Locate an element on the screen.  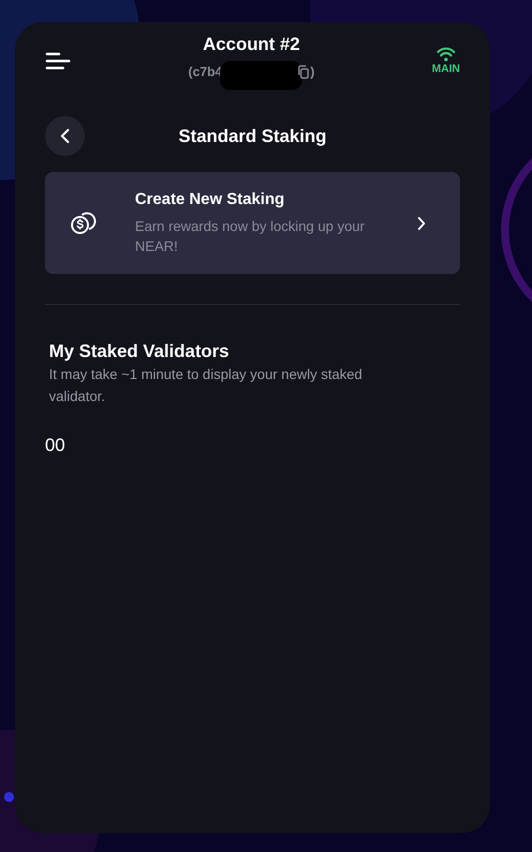
network-label: MAIN is located at coordinates (446, 69).